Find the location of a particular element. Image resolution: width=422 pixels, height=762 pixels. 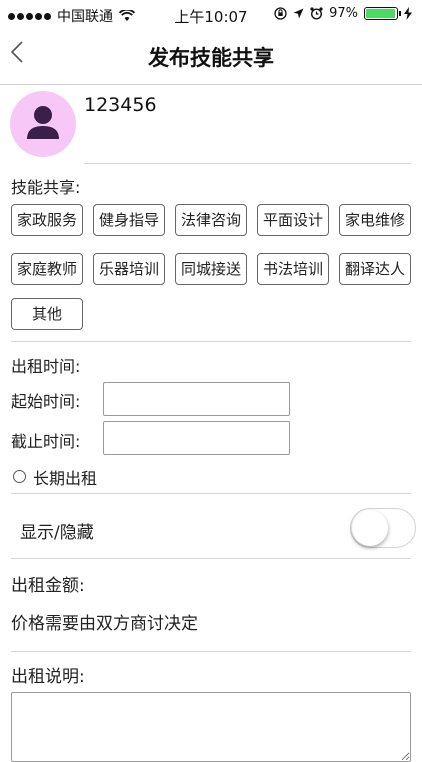

rotation-lock-icon is located at coordinates (280, 13).